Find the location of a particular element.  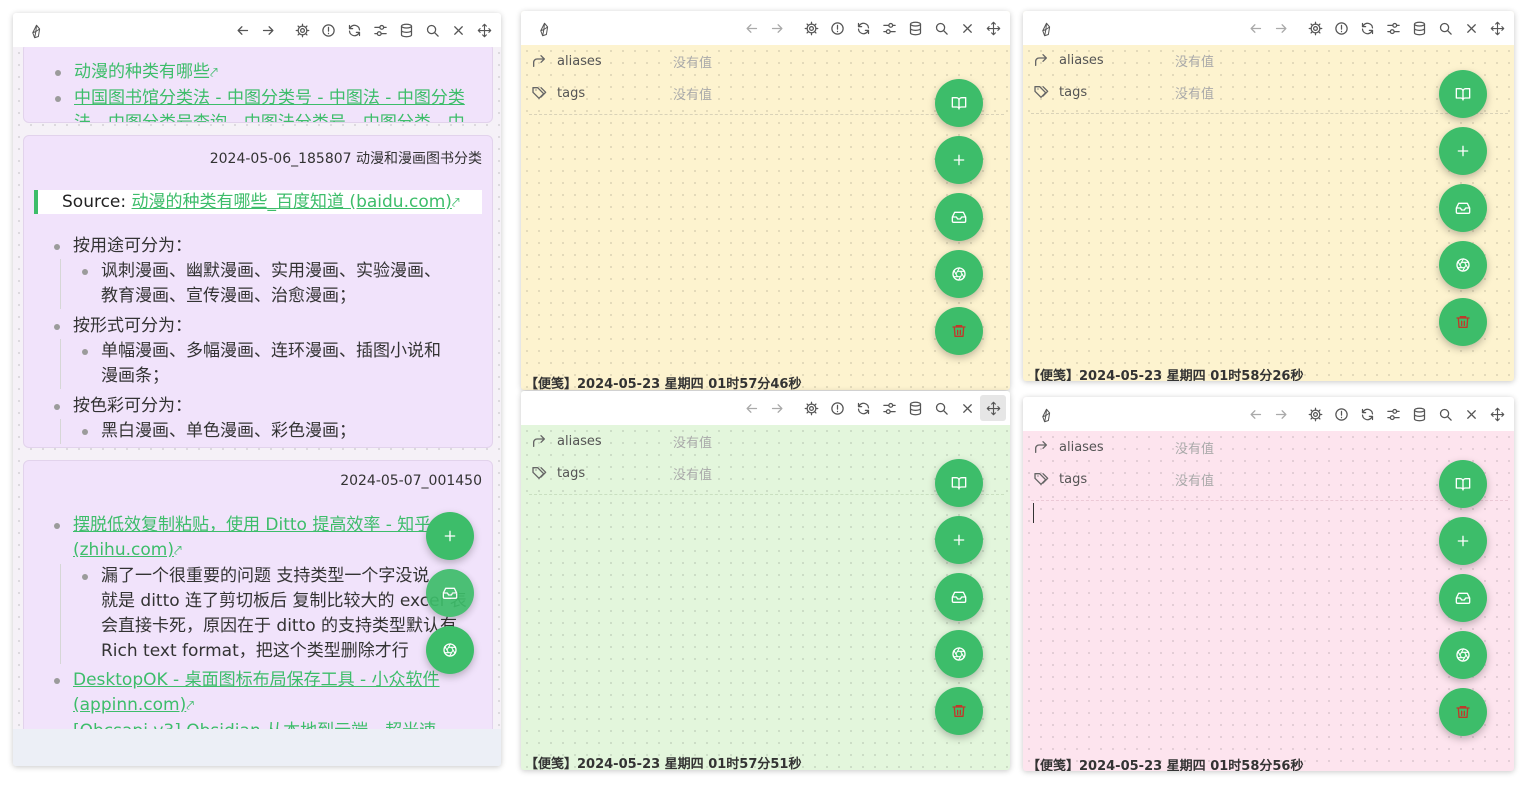

link-desktopok: DesktopOK - 桌面图标布局保存工具 - 小众软件 is located at coordinates (256, 680).